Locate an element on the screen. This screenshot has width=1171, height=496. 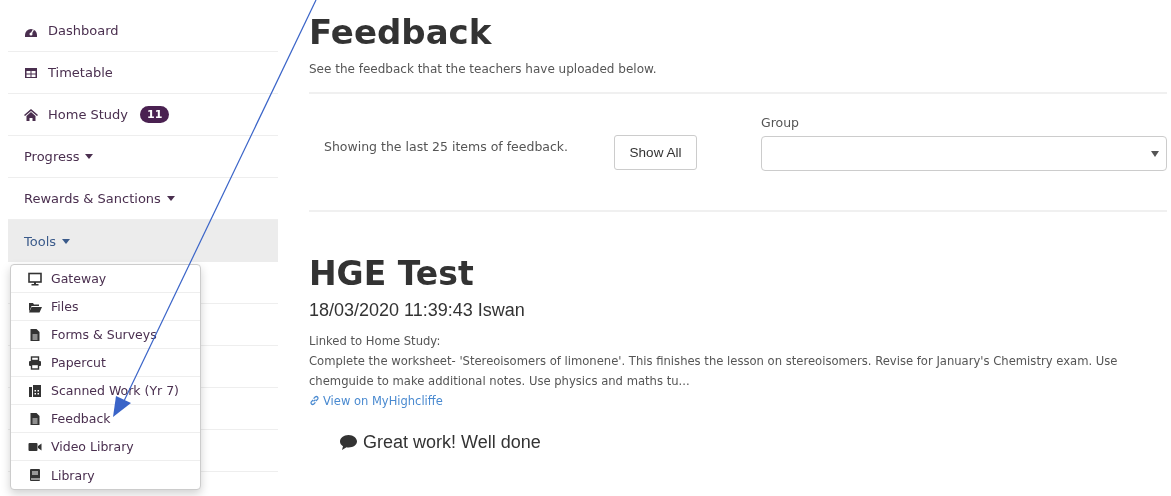
nav-dropdown: Progress is located at coordinates (143, 157).